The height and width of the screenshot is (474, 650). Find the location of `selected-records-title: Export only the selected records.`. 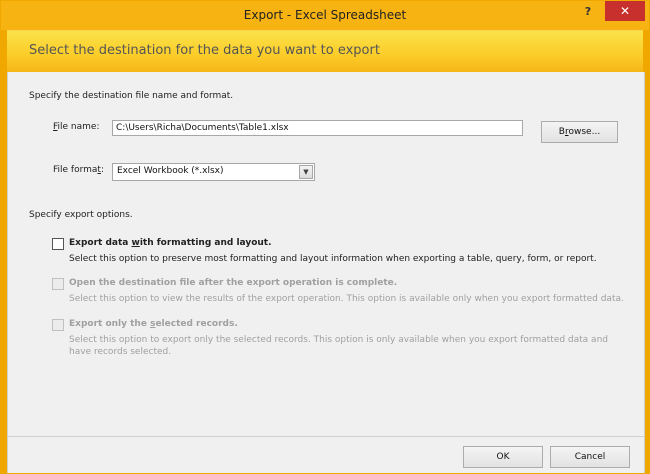

selected-records-title: Export only the selected records. is located at coordinates (153, 324).